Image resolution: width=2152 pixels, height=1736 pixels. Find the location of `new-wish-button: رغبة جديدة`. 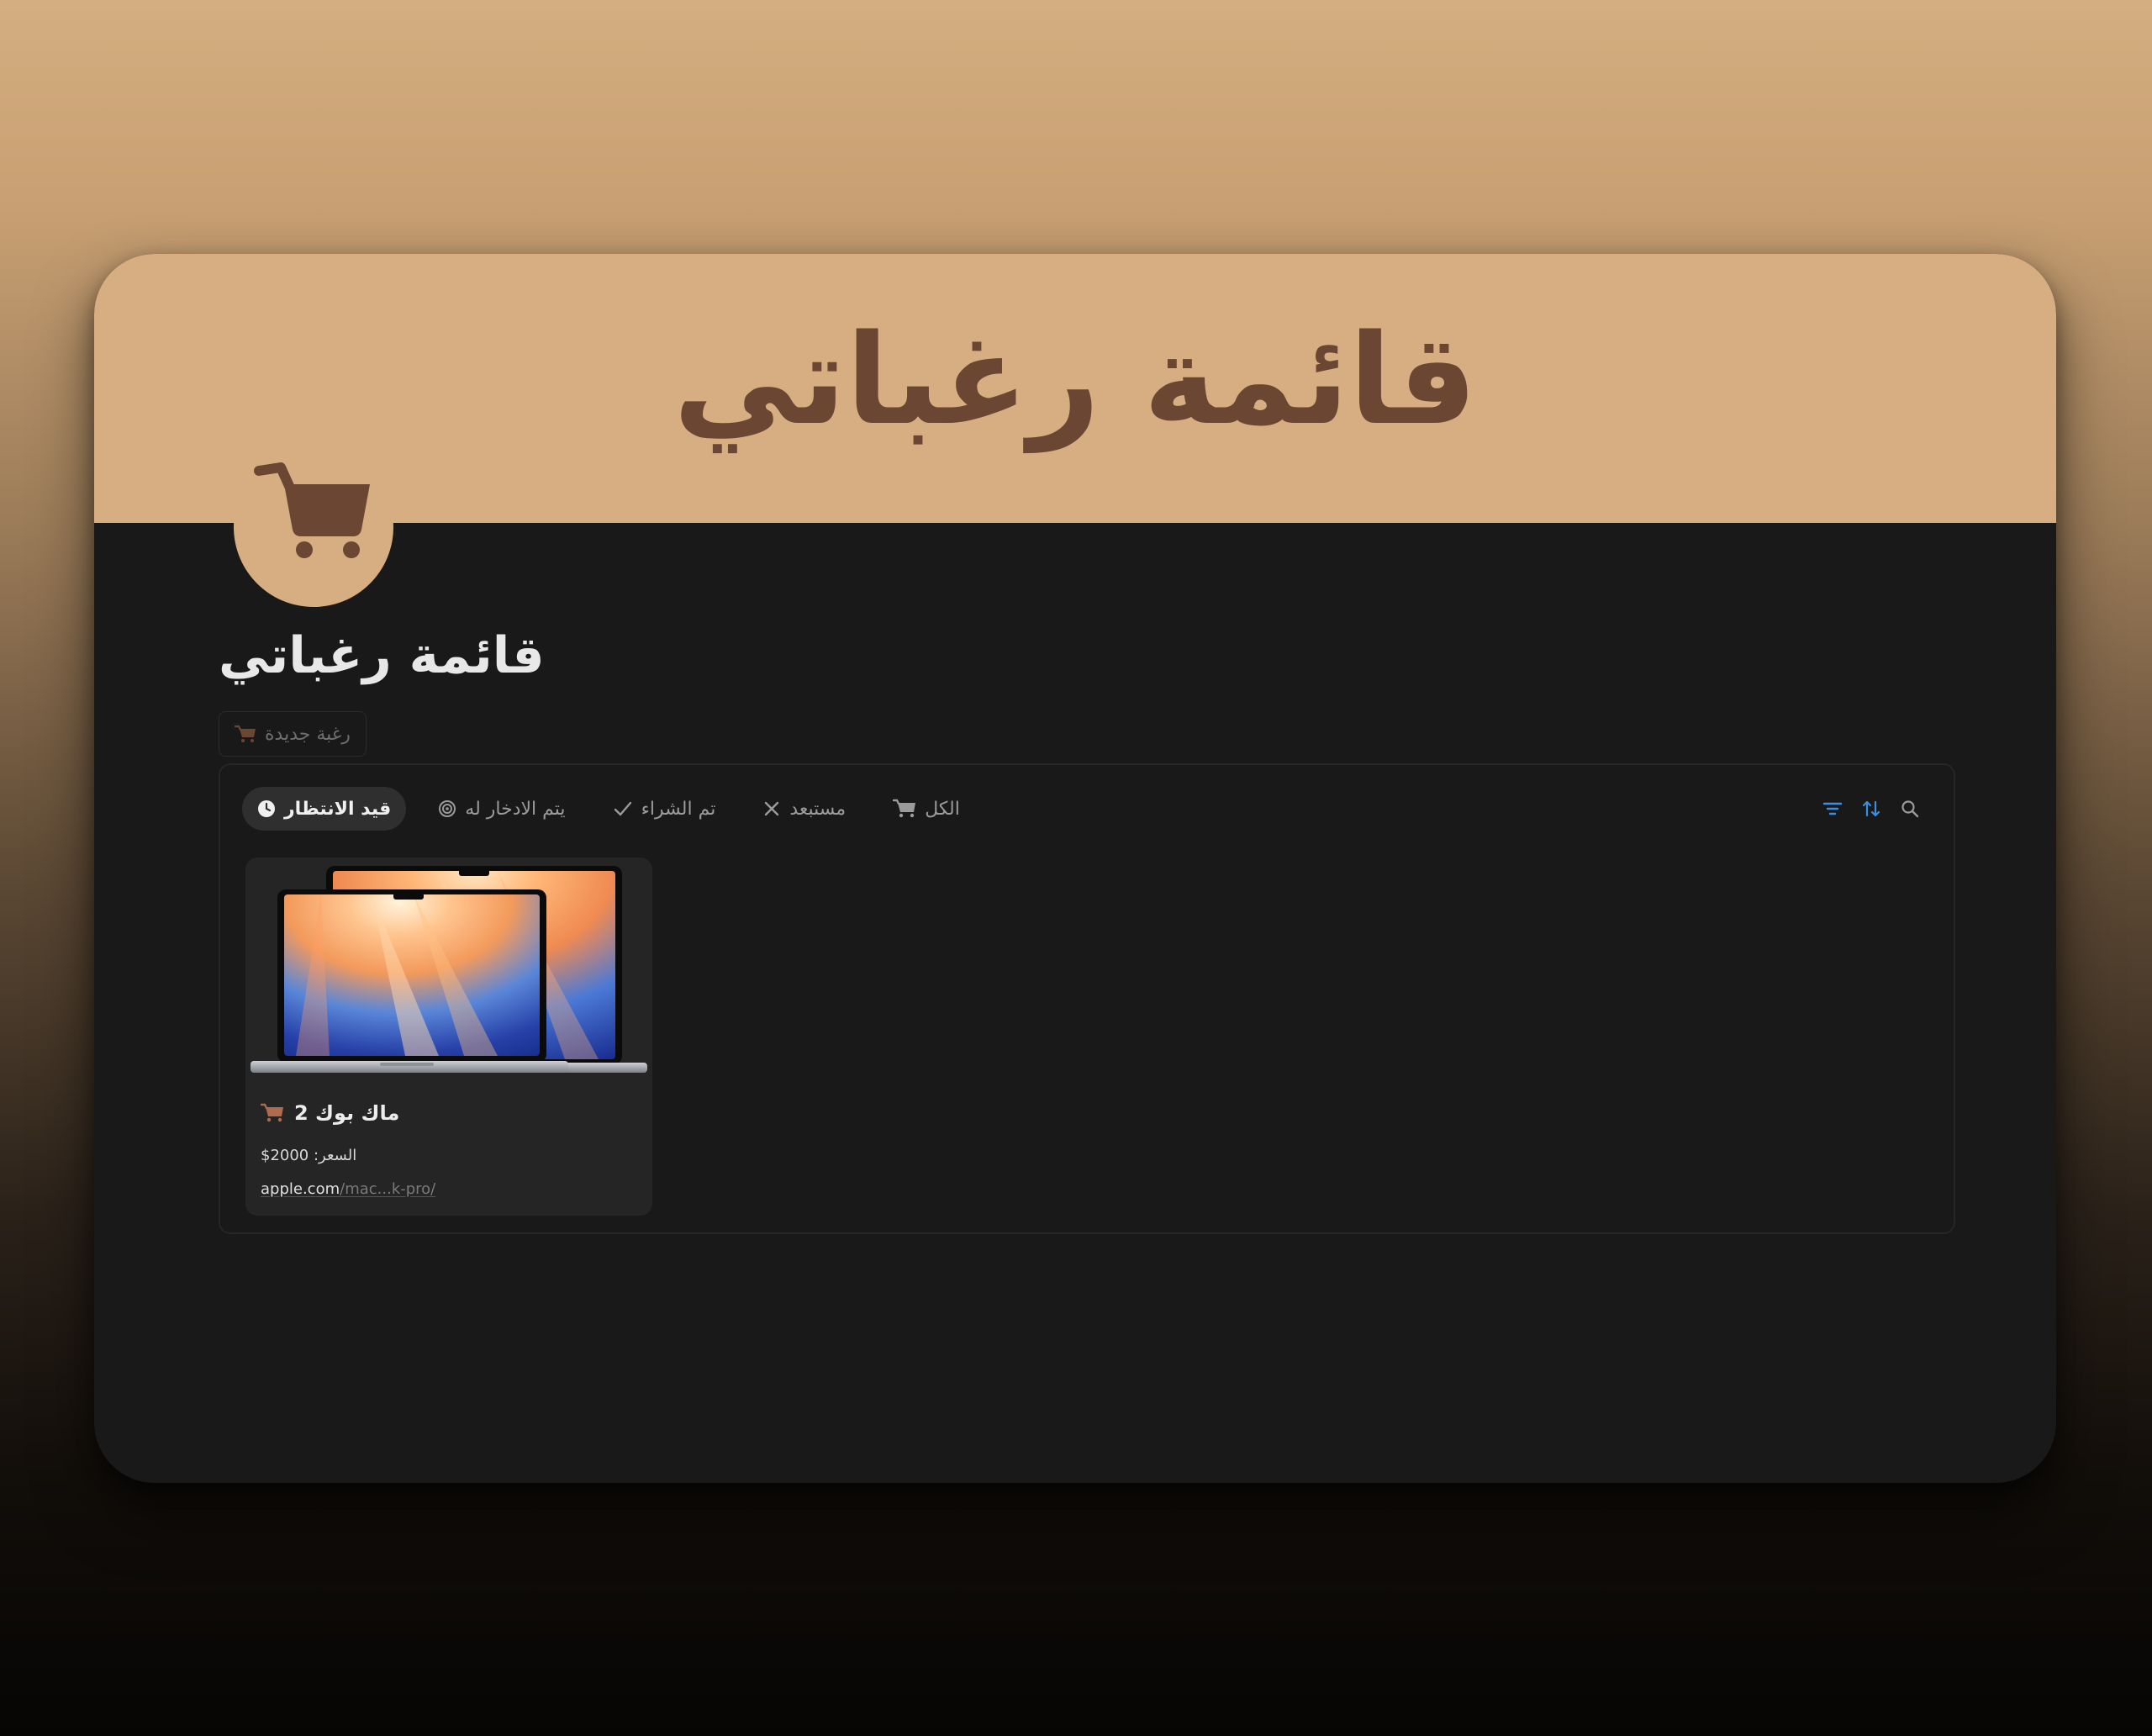

new-wish-button: رغبة جديدة is located at coordinates (293, 734).